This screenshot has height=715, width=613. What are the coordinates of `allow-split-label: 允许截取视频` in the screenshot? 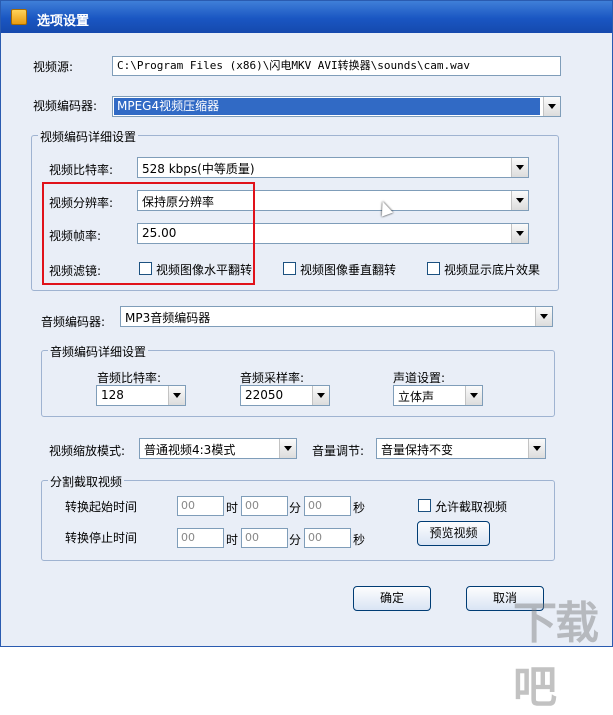 It's located at (471, 507).